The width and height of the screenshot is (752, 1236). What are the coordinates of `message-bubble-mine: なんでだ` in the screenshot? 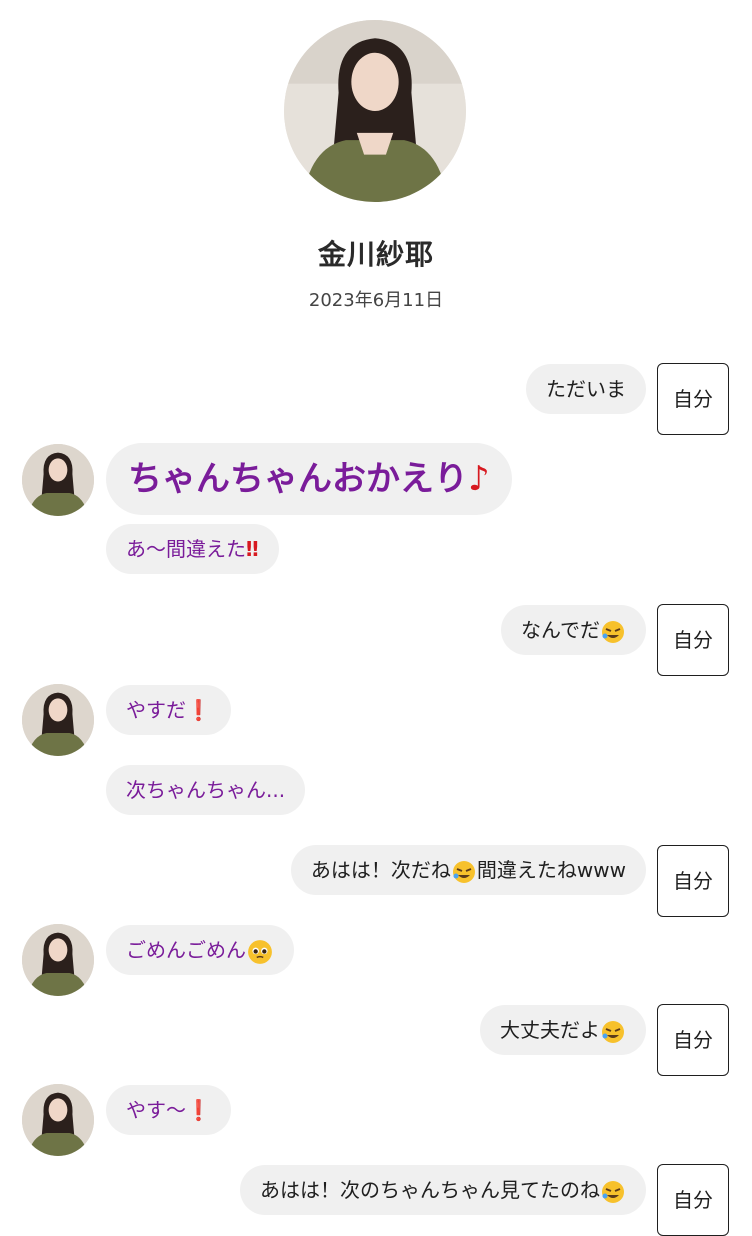 It's located at (573, 630).